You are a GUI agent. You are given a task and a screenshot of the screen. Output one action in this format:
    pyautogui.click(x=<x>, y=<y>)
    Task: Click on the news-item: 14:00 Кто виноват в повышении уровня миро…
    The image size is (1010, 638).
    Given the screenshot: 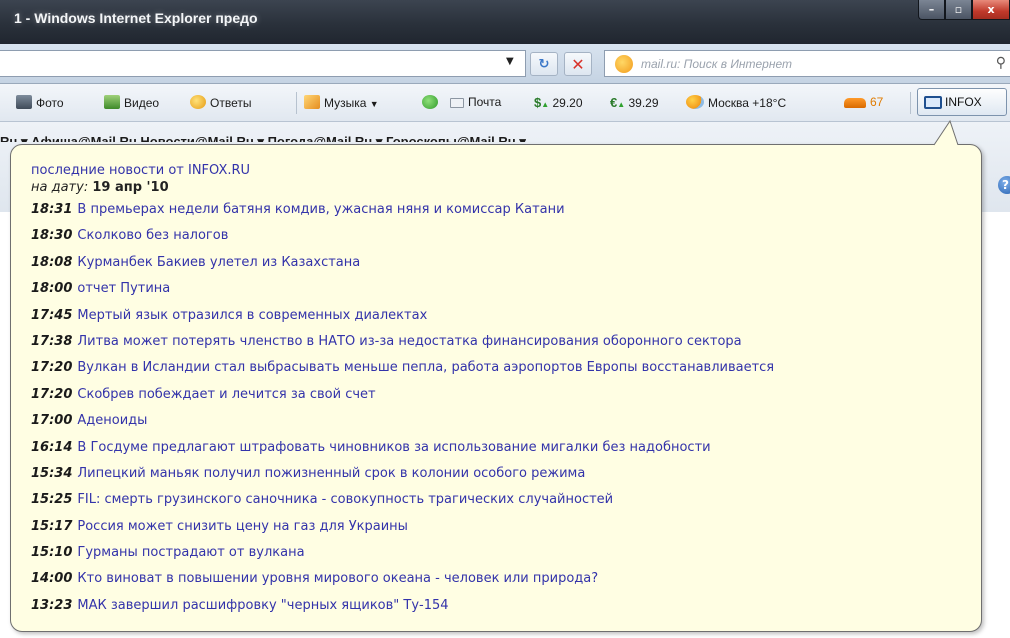 What is the action you would take?
    pyautogui.click(x=501, y=584)
    